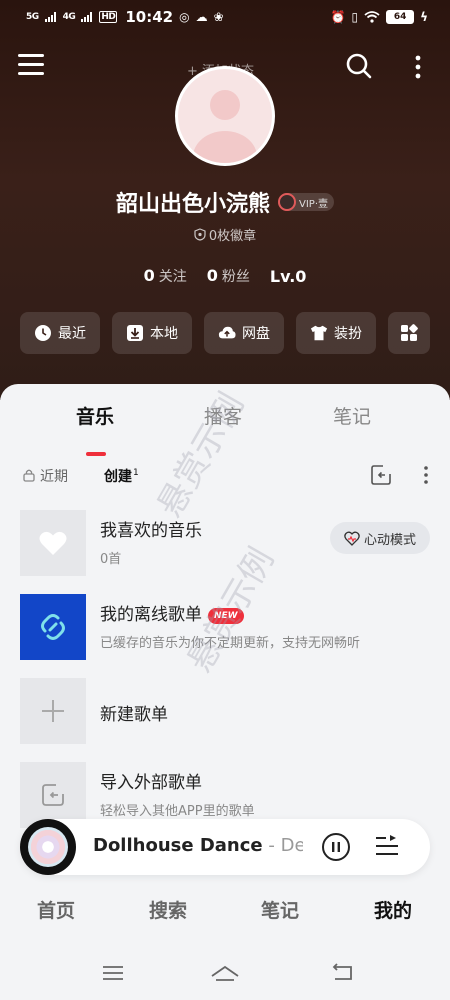  I want to click on playlist-subtitle: 轻松导入其他APP里的歌单, so click(177, 811).